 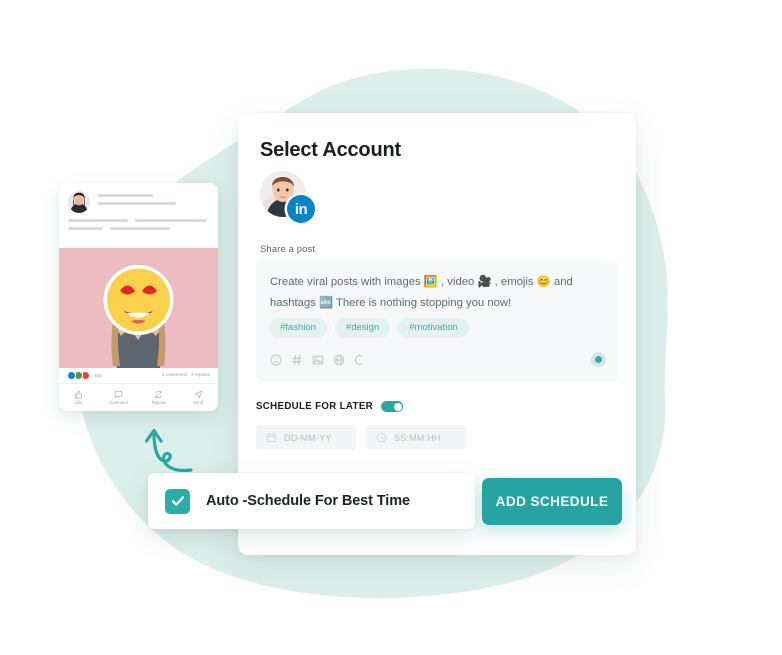 I want to click on time-placeholder: SS:MM:HH, so click(x=417, y=437).